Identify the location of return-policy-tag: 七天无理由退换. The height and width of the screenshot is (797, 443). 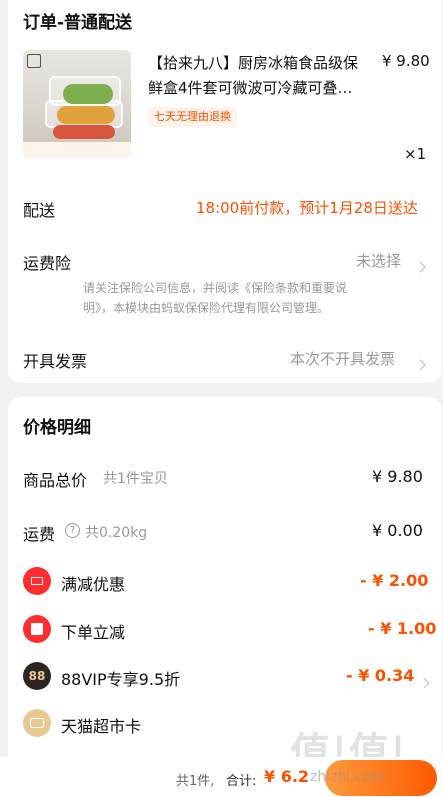
(192, 117).